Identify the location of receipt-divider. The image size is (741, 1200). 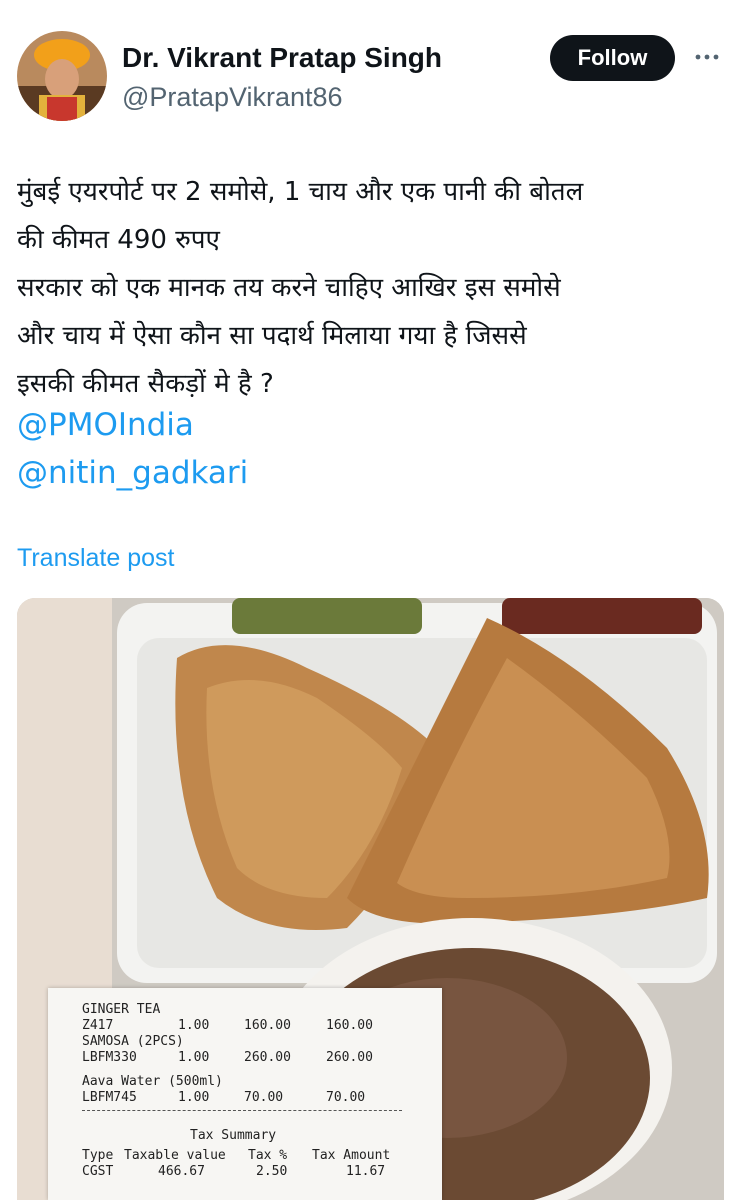
(242, 1110).